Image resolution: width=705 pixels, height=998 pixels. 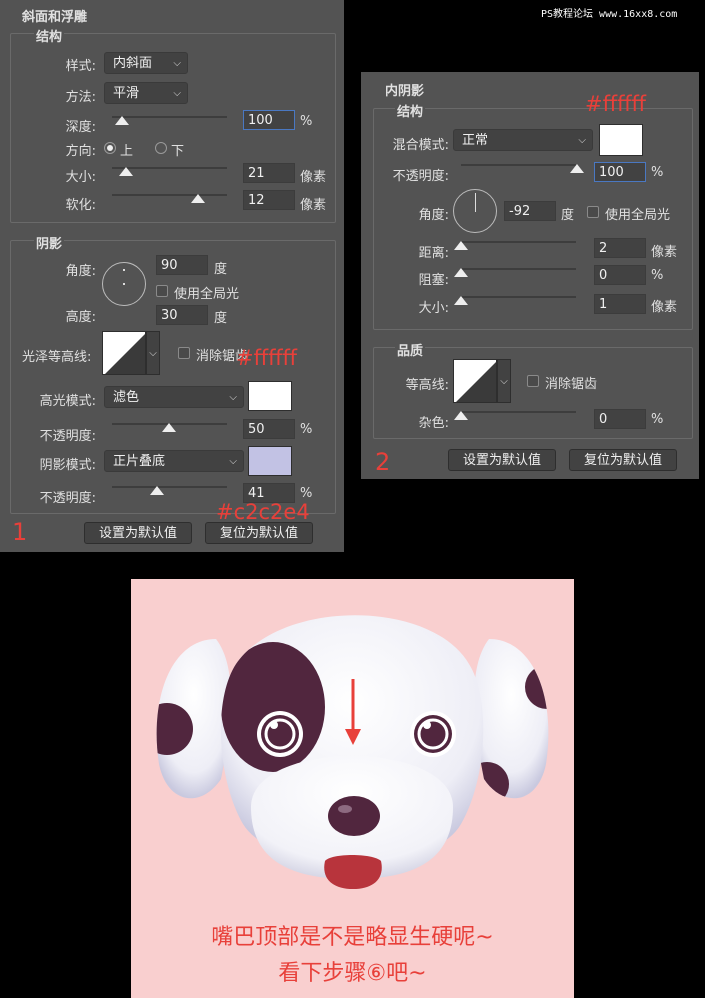 I want to click on choke-slider, so click(x=518, y=269).